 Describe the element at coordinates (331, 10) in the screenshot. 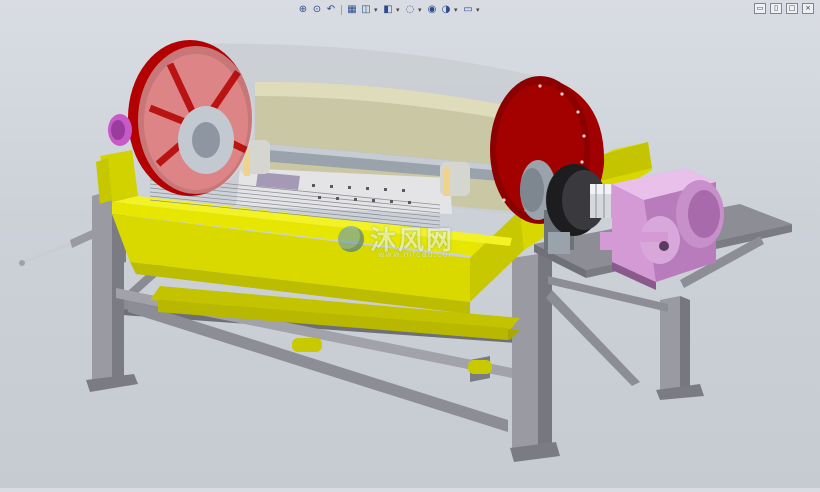

I see `previous-view-icon: ↶` at that location.